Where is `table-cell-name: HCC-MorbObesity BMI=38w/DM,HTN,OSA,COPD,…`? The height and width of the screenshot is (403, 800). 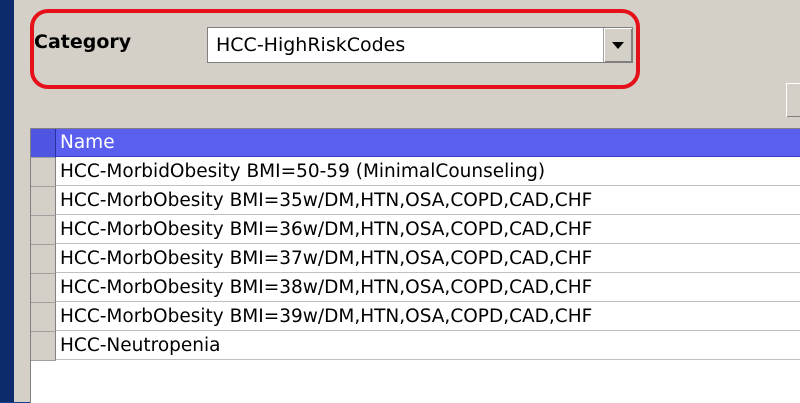 table-cell-name: HCC-MorbObesity BMI=38w/DM,HTN,OSA,COPD,… is located at coordinates (428, 288).